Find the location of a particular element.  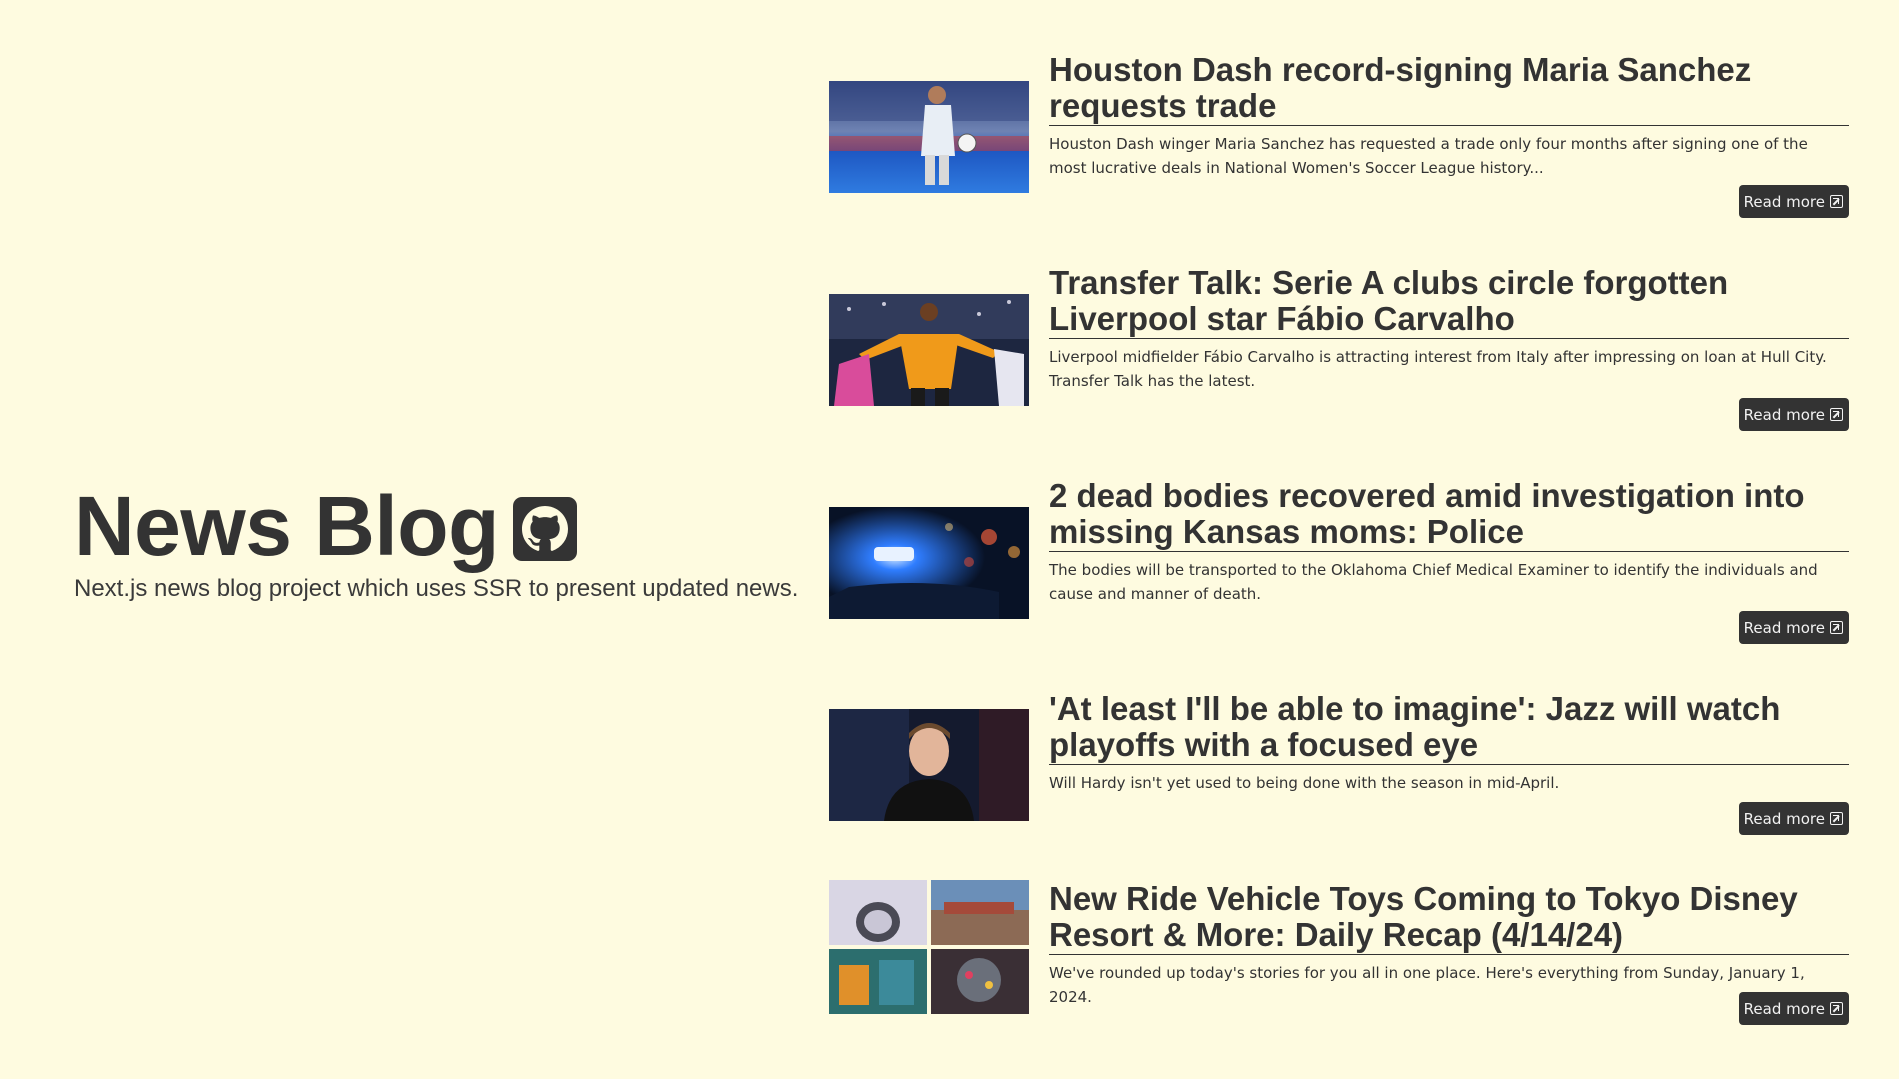

github-mark is located at coordinates (544, 528).